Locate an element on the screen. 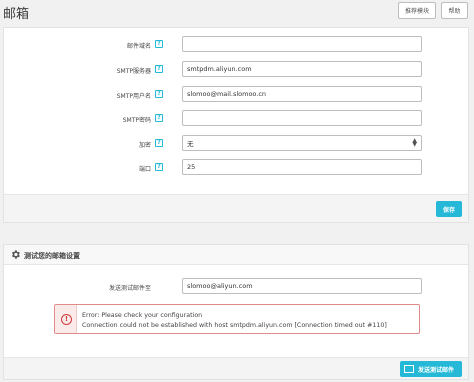 This screenshot has width=474, height=382. help-button: 帮助 is located at coordinates (454, 10).